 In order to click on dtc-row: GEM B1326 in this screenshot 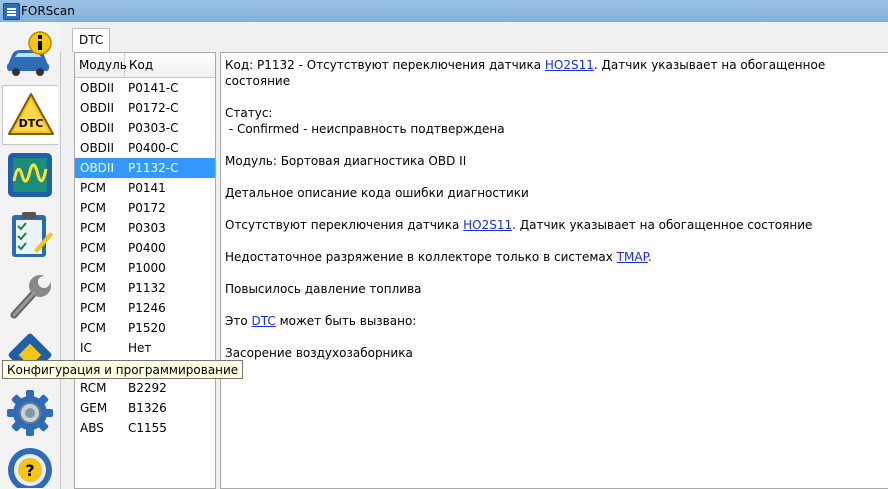, I will do `click(145, 408)`.